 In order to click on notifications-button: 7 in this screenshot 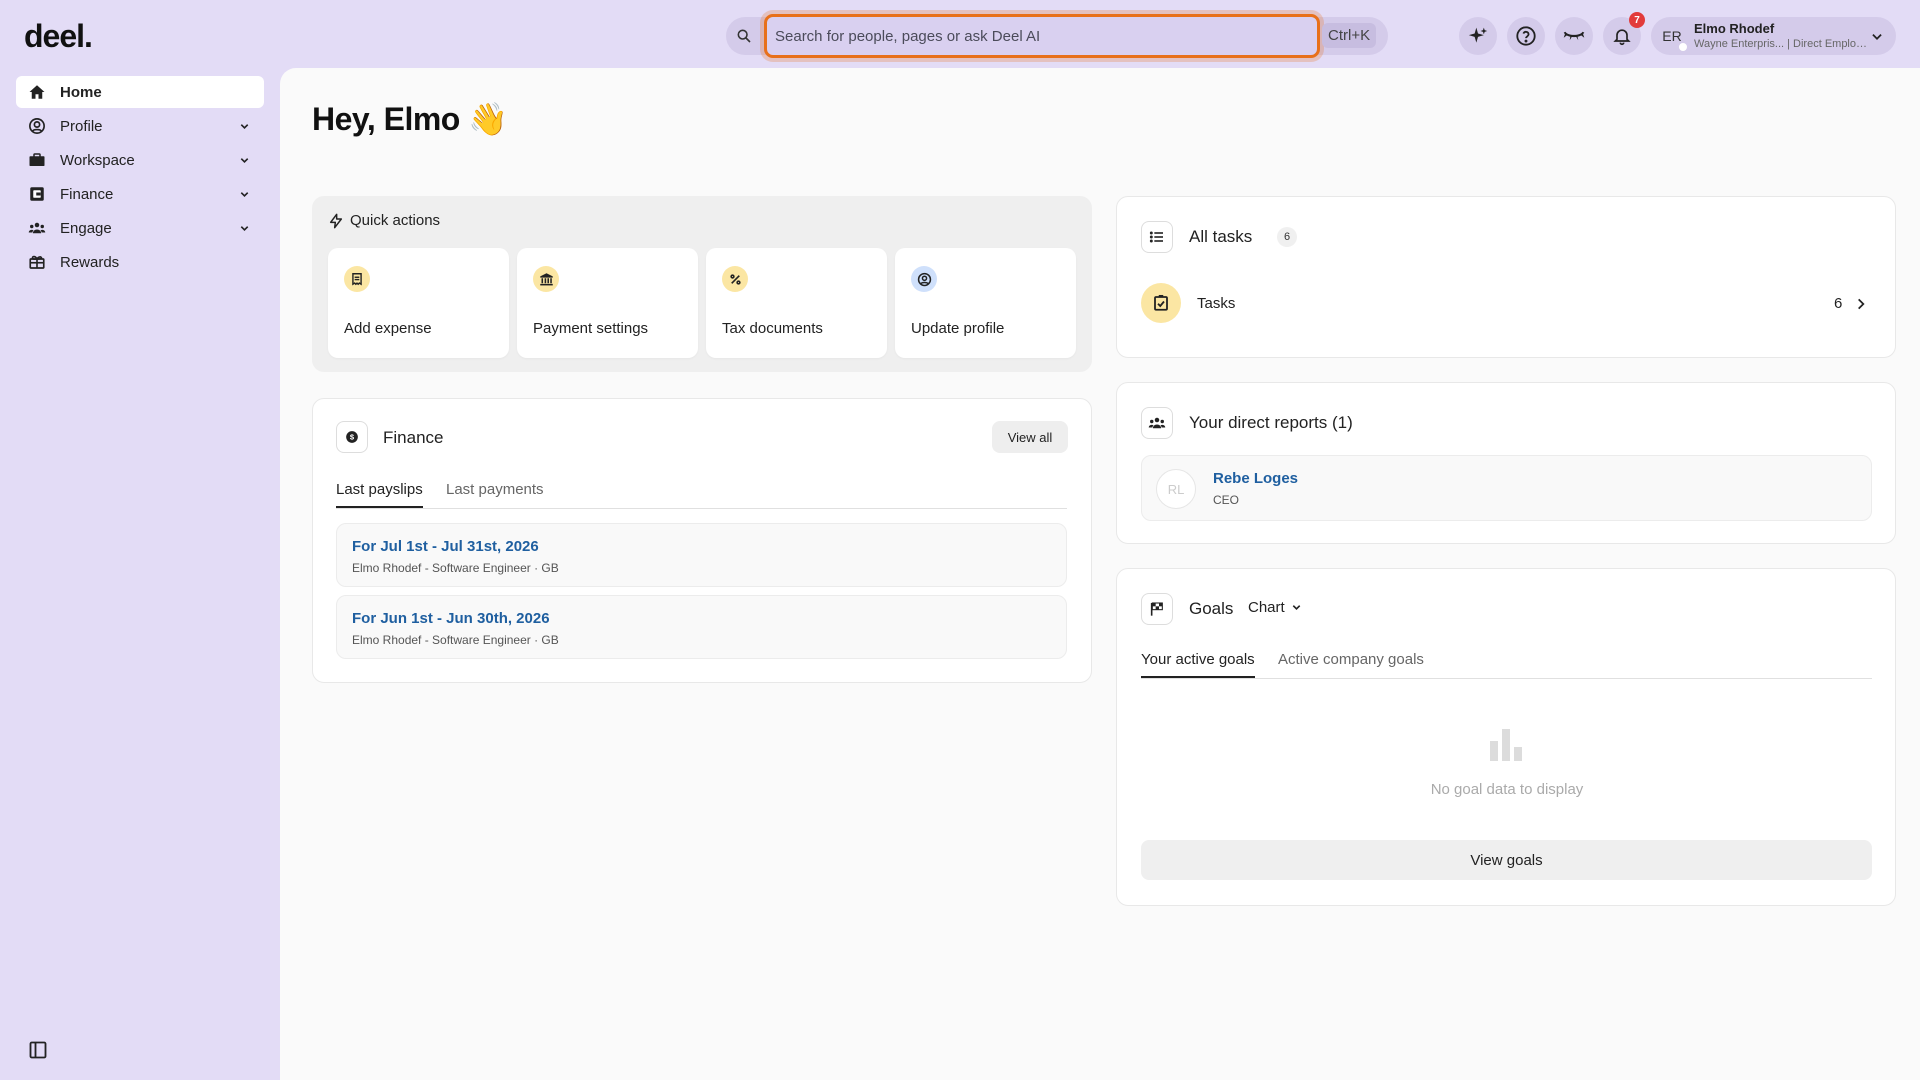, I will do `click(1624, 33)`.